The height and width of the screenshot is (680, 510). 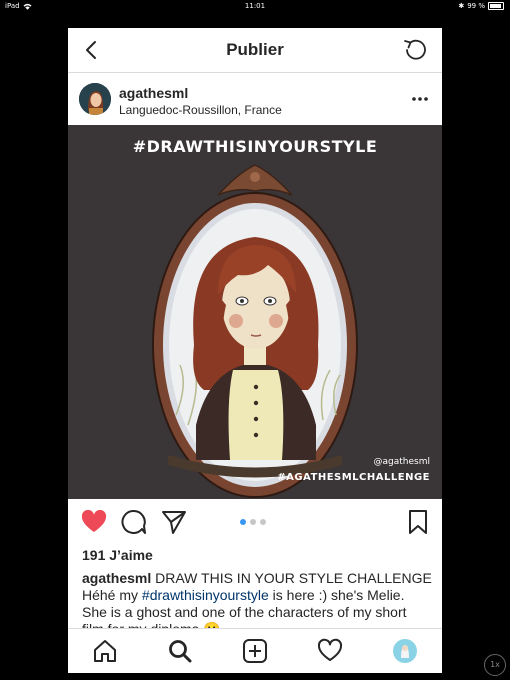 I want to click on avatar-illustration, so click(x=95, y=99).